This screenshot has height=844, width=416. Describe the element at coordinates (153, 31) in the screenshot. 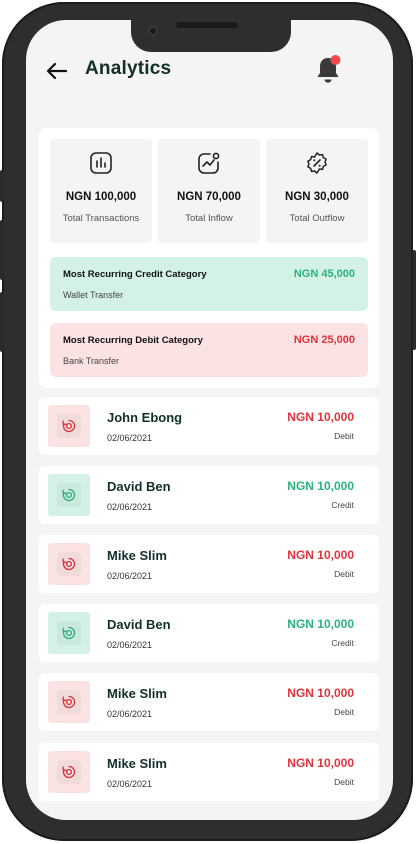

I see `camera` at that location.